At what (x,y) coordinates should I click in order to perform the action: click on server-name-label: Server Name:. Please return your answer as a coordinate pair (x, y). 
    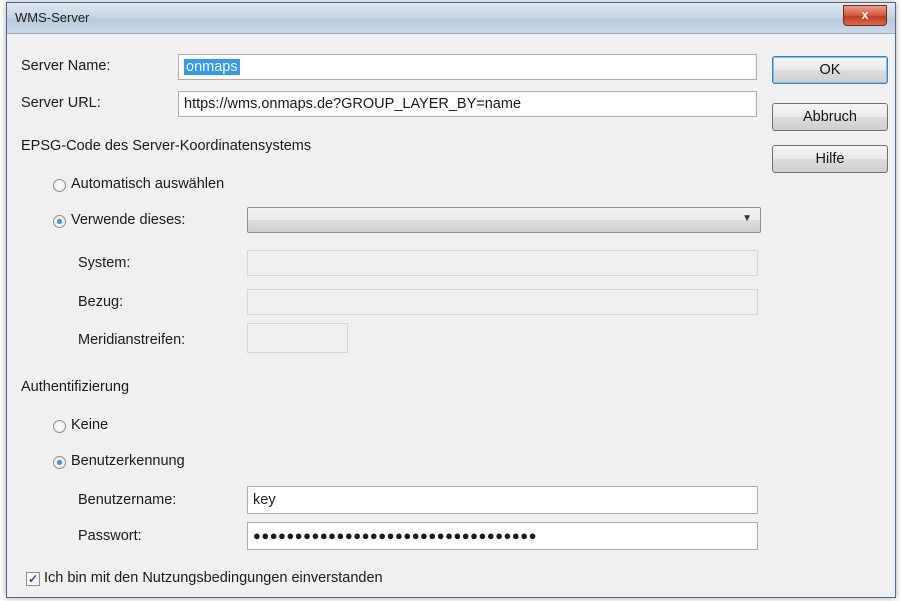
    Looking at the image, I should click on (66, 66).